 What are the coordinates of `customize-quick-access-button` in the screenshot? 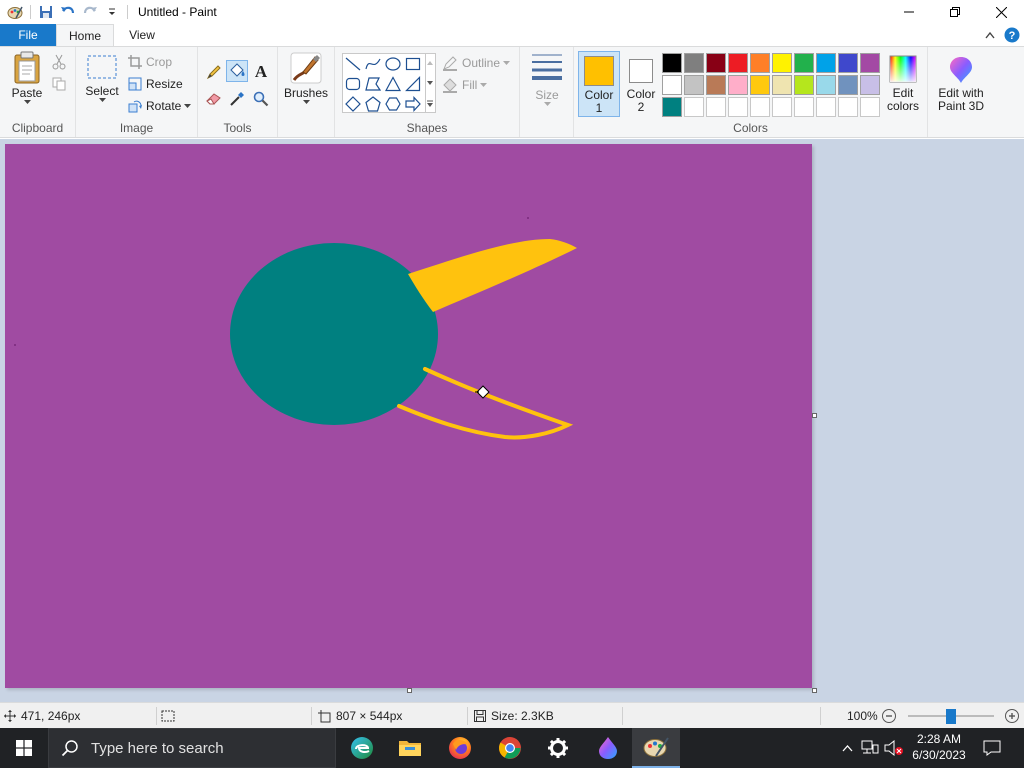 It's located at (112, 12).